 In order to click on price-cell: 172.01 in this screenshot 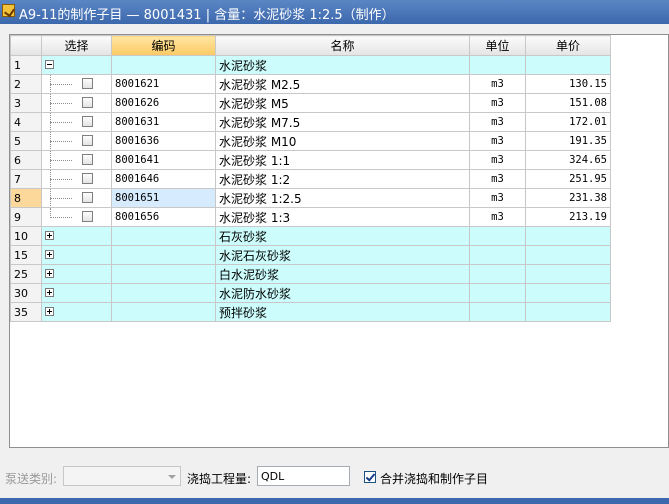, I will do `click(568, 122)`.